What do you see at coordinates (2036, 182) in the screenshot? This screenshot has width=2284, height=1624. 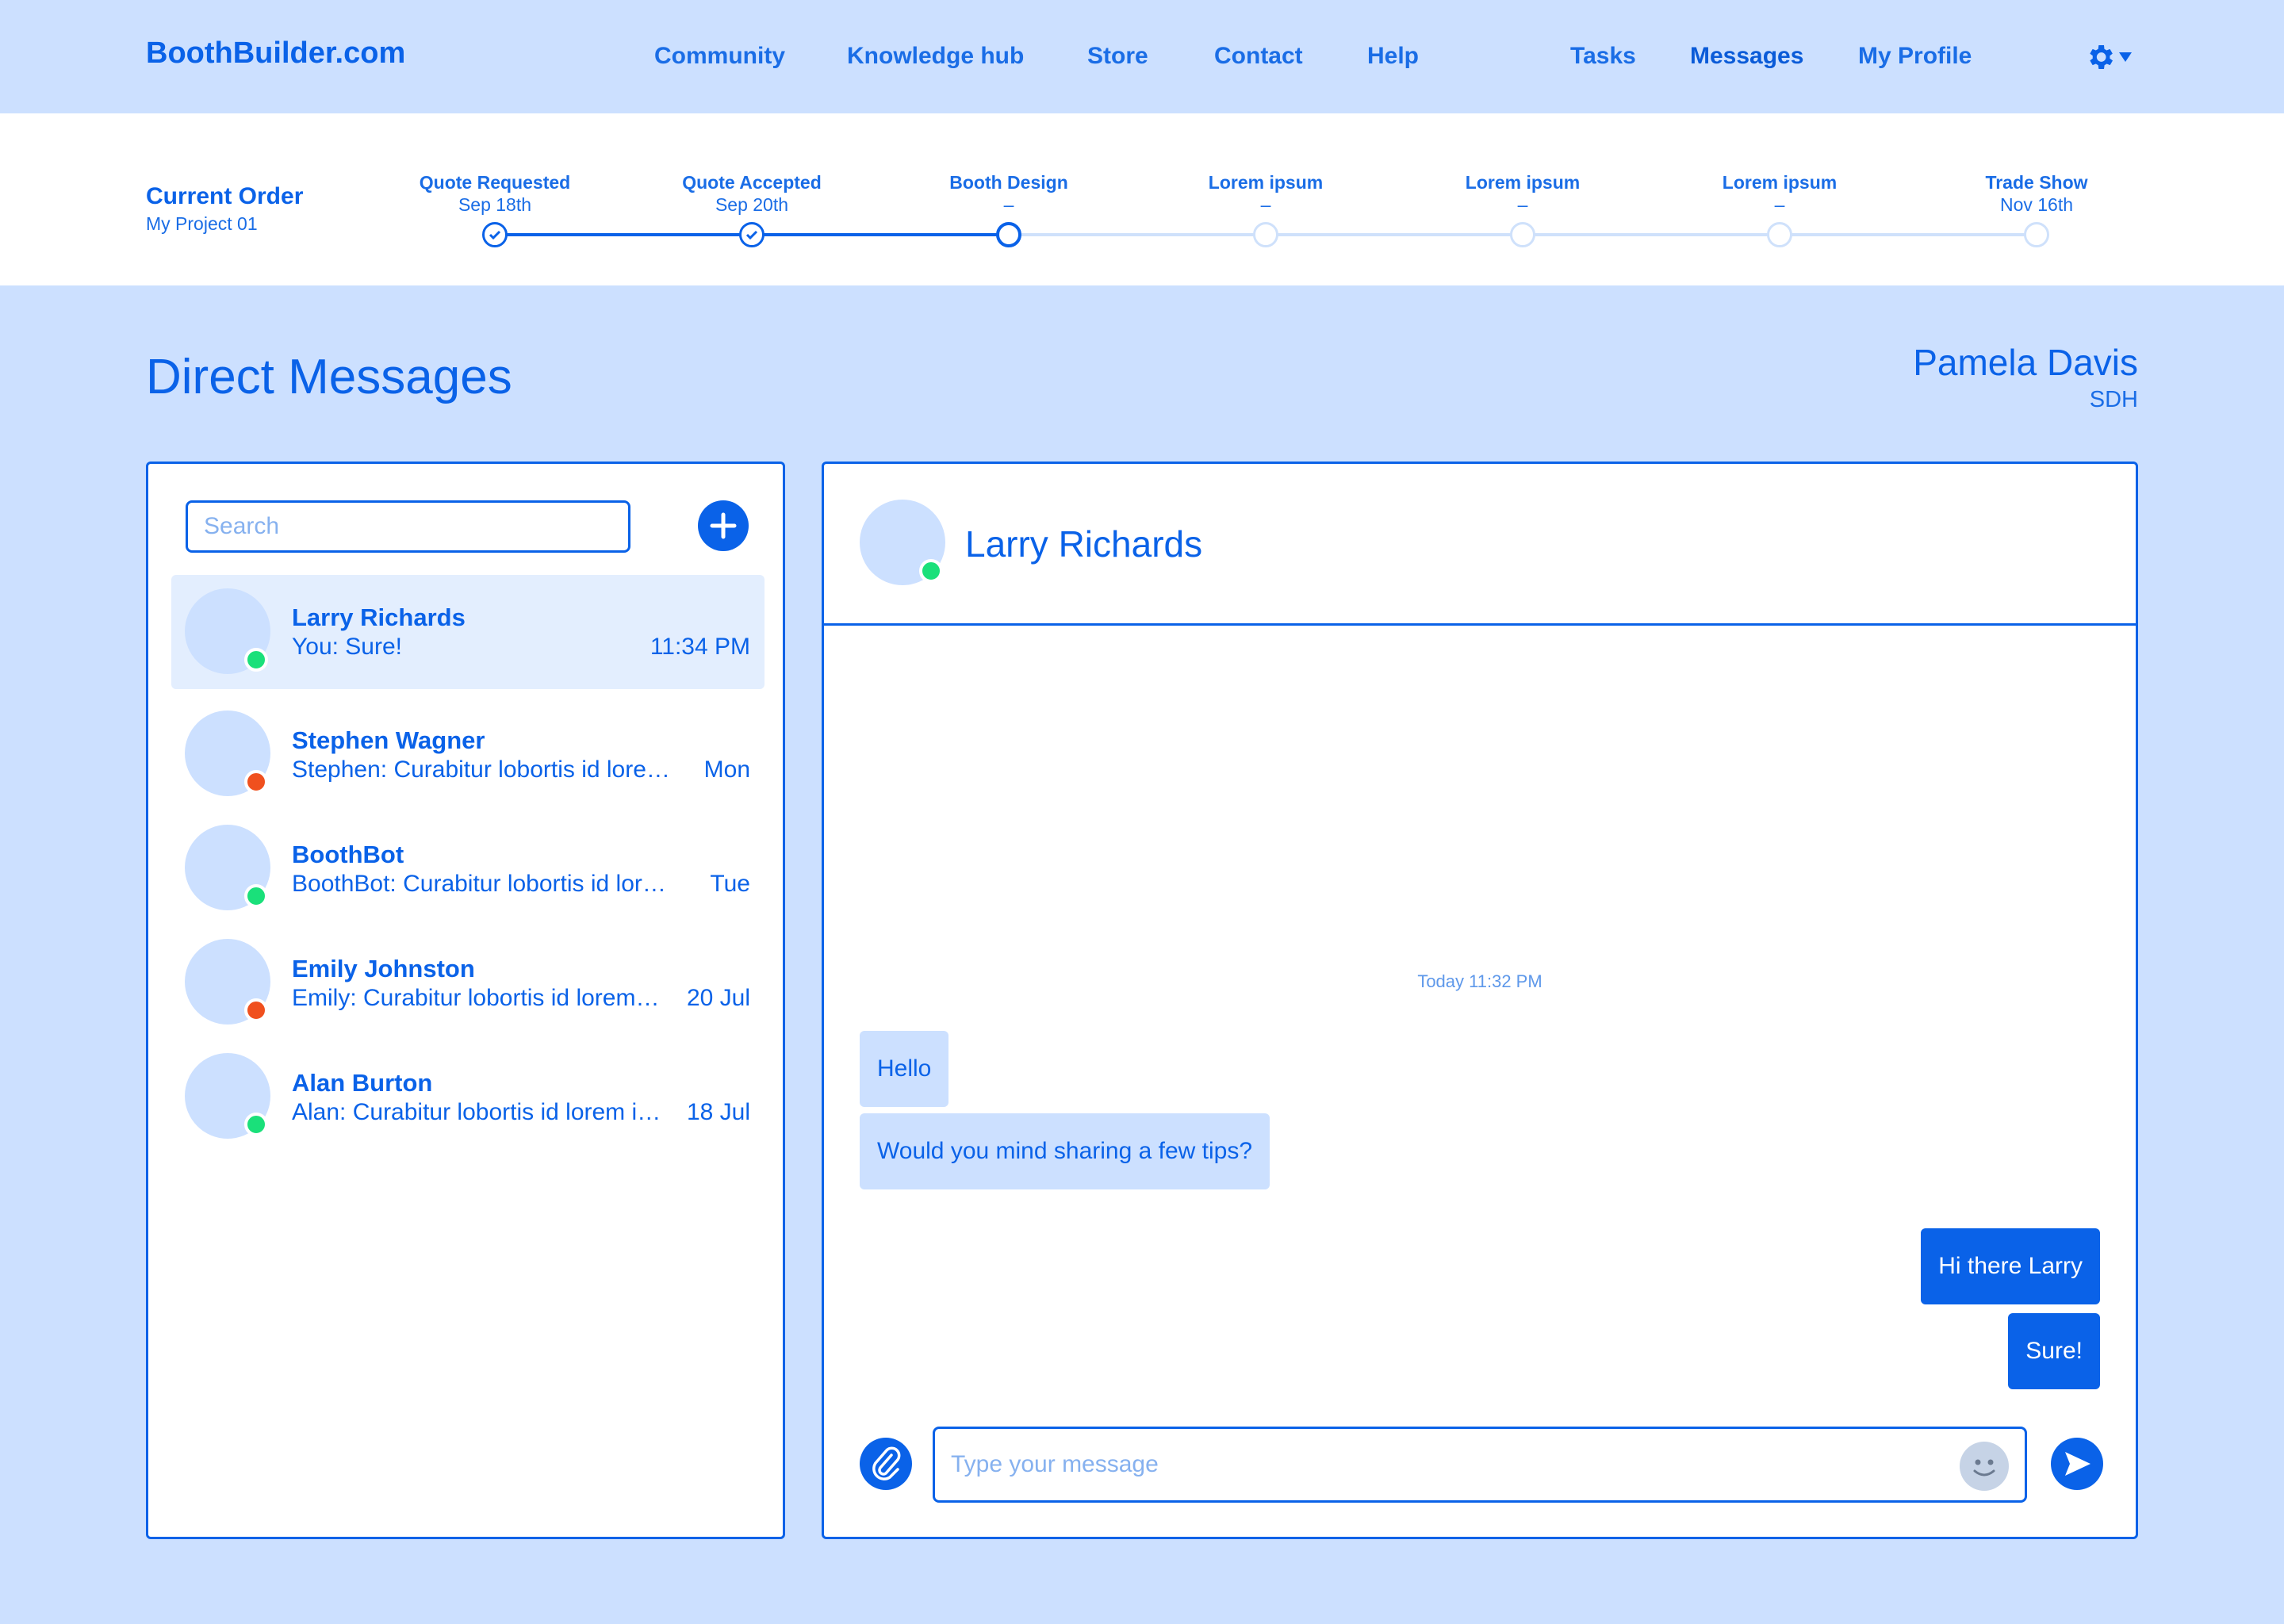 I see `step-label: Trade Show` at bounding box center [2036, 182].